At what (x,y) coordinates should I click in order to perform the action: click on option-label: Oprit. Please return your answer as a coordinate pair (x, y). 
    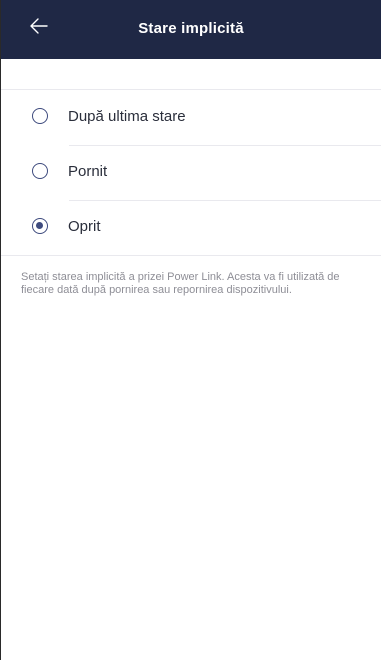
    Looking at the image, I should click on (84, 226).